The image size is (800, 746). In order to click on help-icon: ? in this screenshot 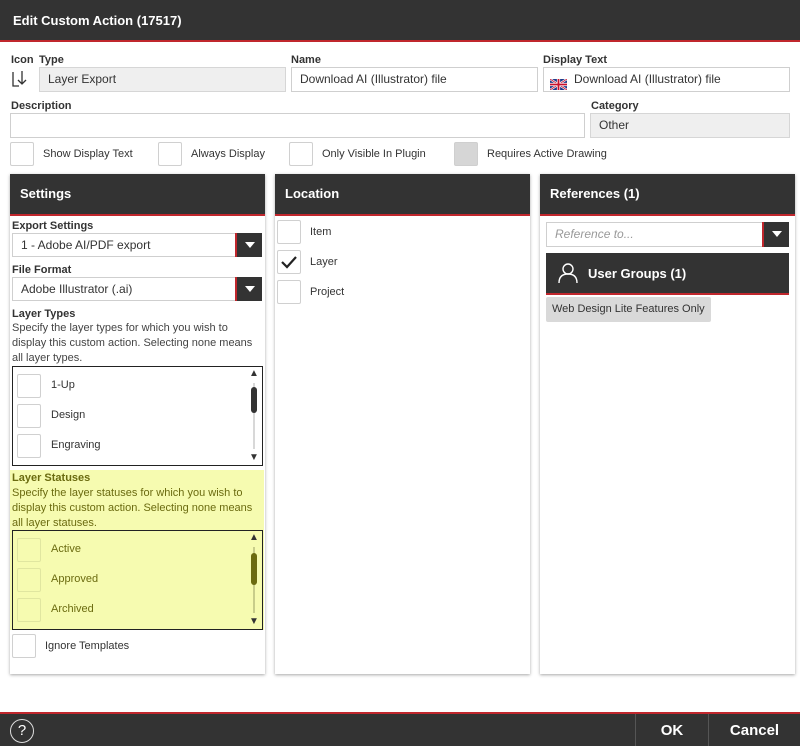, I will do `click(22, 731)`.